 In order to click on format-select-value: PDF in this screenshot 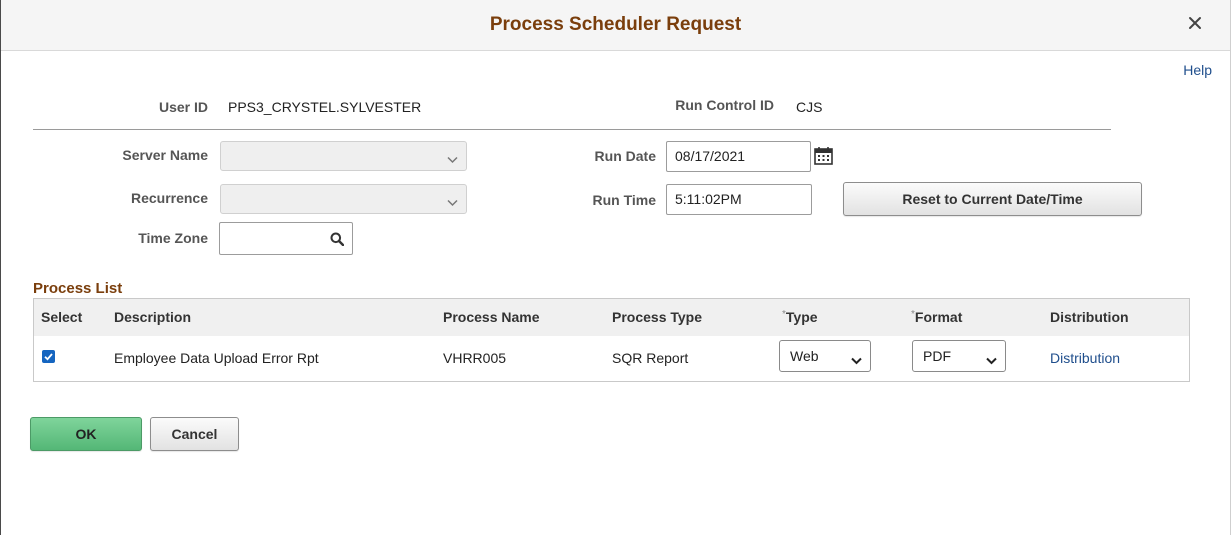, I will do `click(937, 356)`.